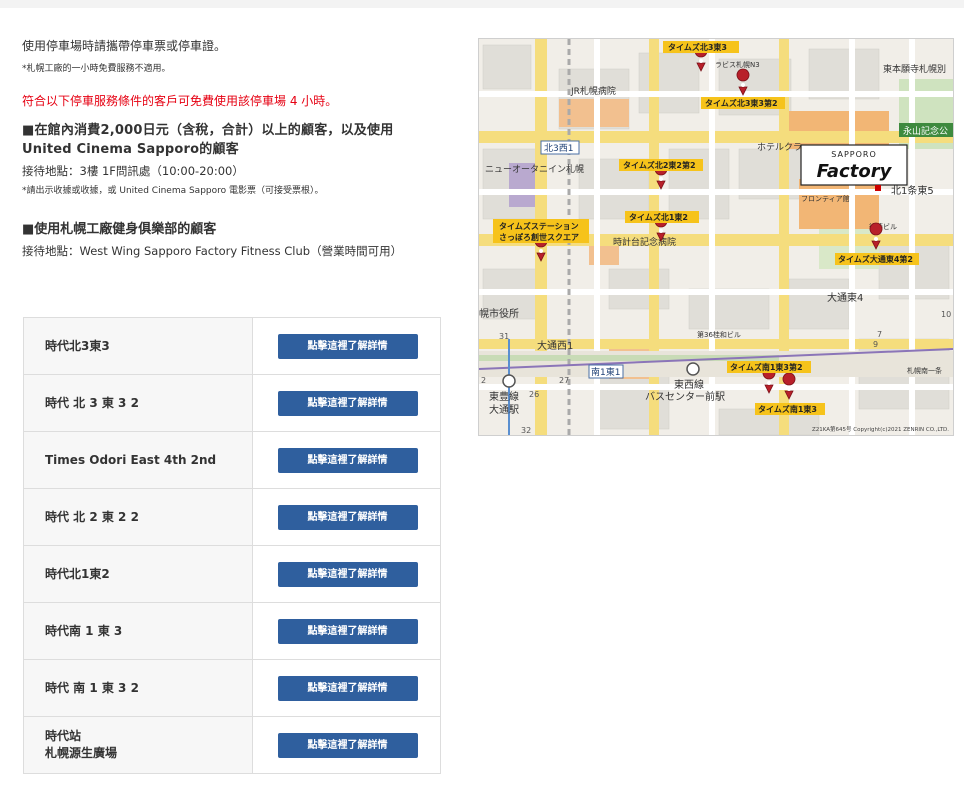 This screenshot has height=790, width=964. I want to click on condition-1-reception: 接待地點：3樓 1F問訊處（10:00-20:00）, so click(133, 171).